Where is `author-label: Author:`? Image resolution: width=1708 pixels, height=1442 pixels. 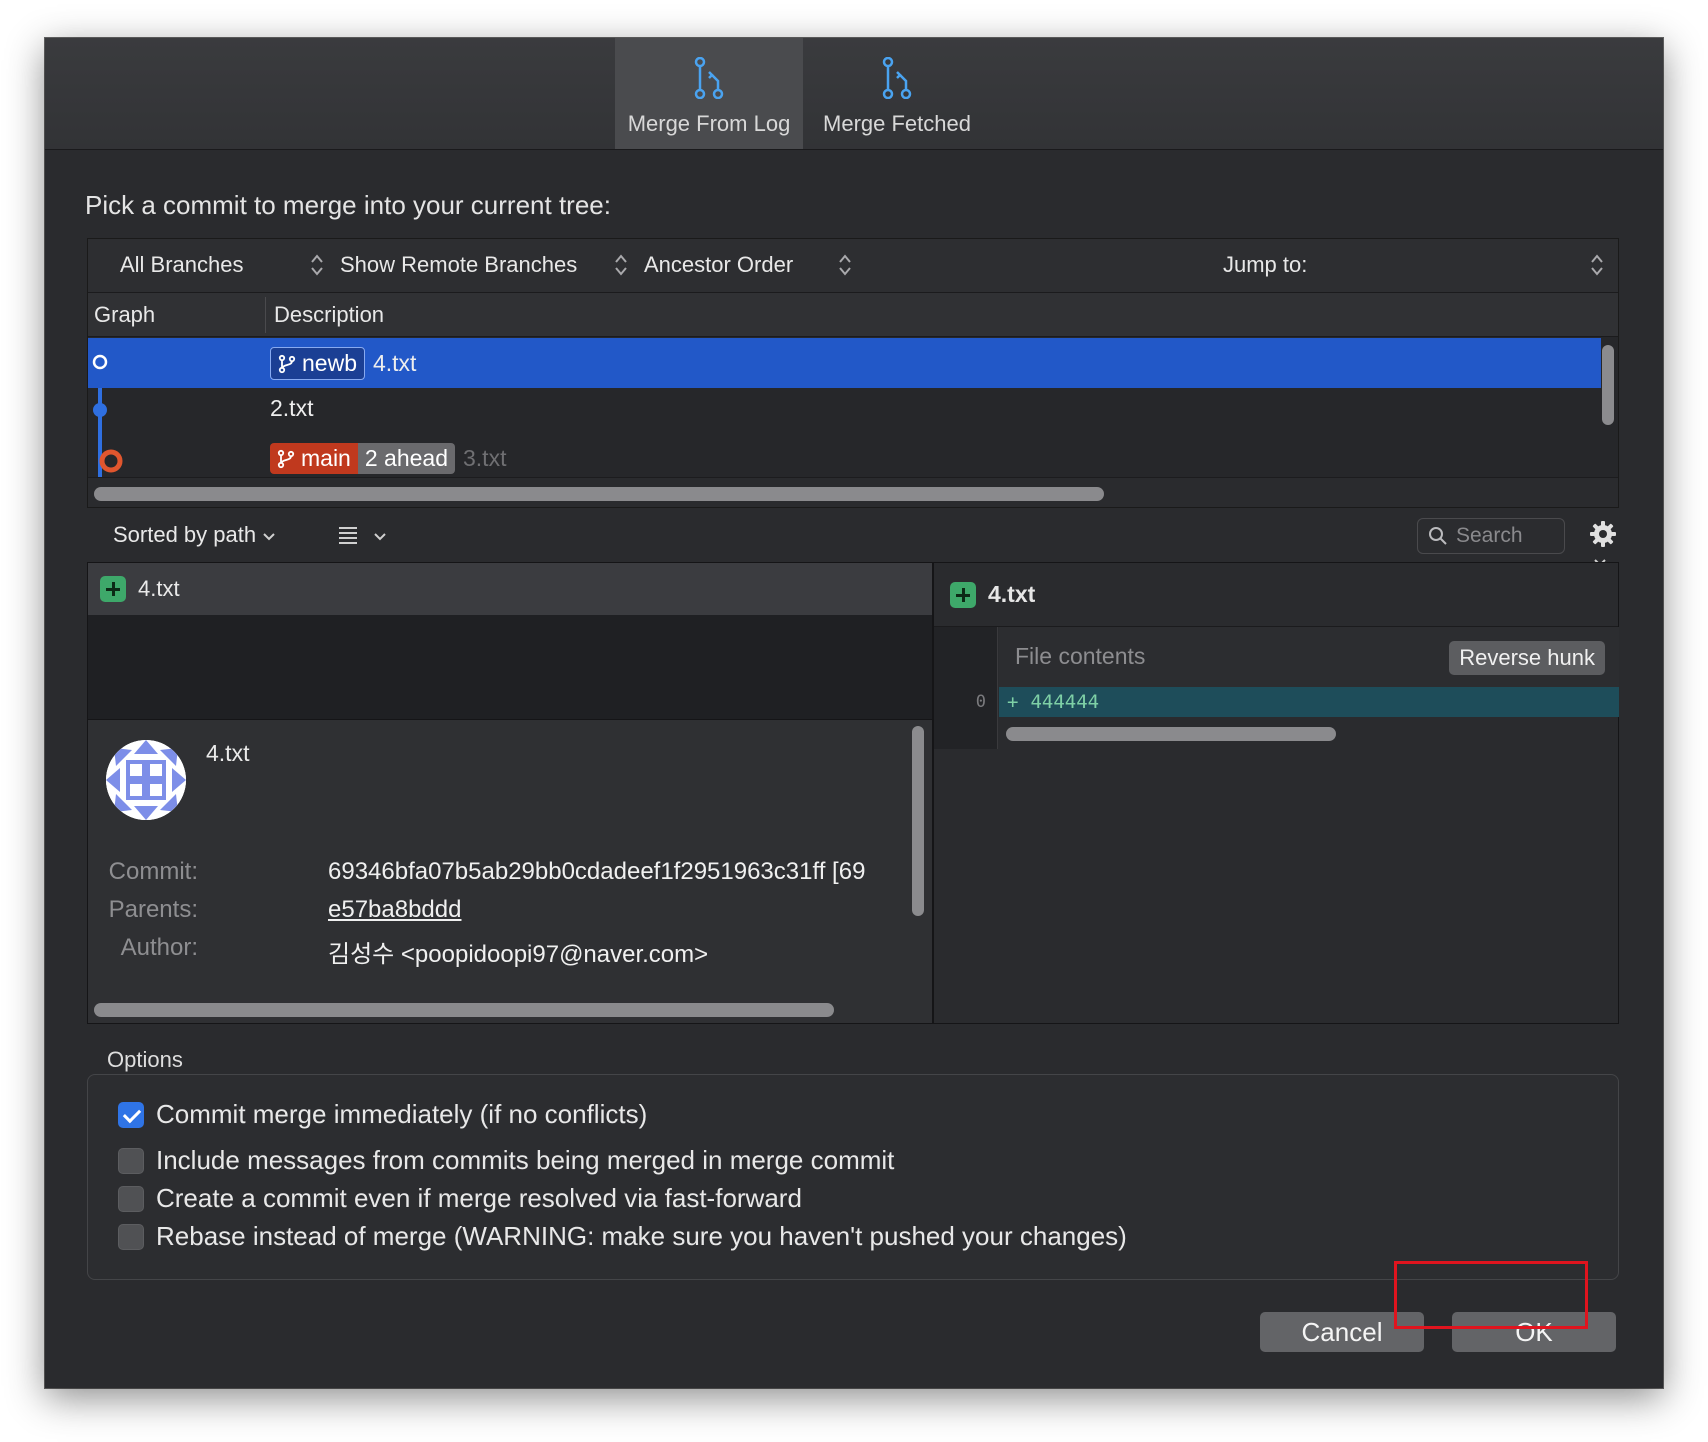 author-label: Author: is located at coordinates (159, 947).